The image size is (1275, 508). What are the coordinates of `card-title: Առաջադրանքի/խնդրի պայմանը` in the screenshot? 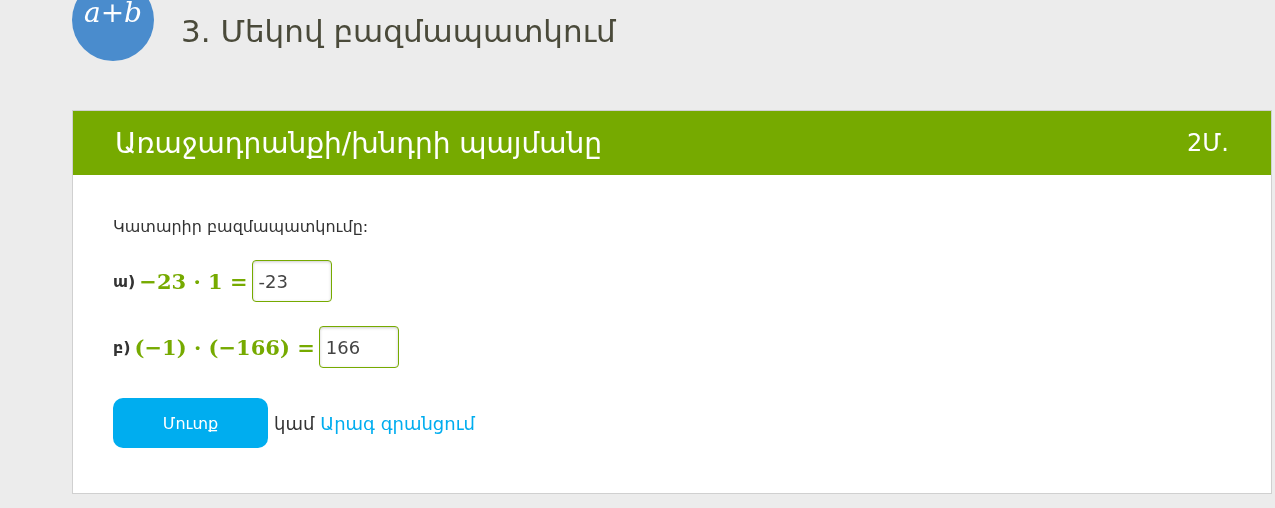 It's located at (358, 143).